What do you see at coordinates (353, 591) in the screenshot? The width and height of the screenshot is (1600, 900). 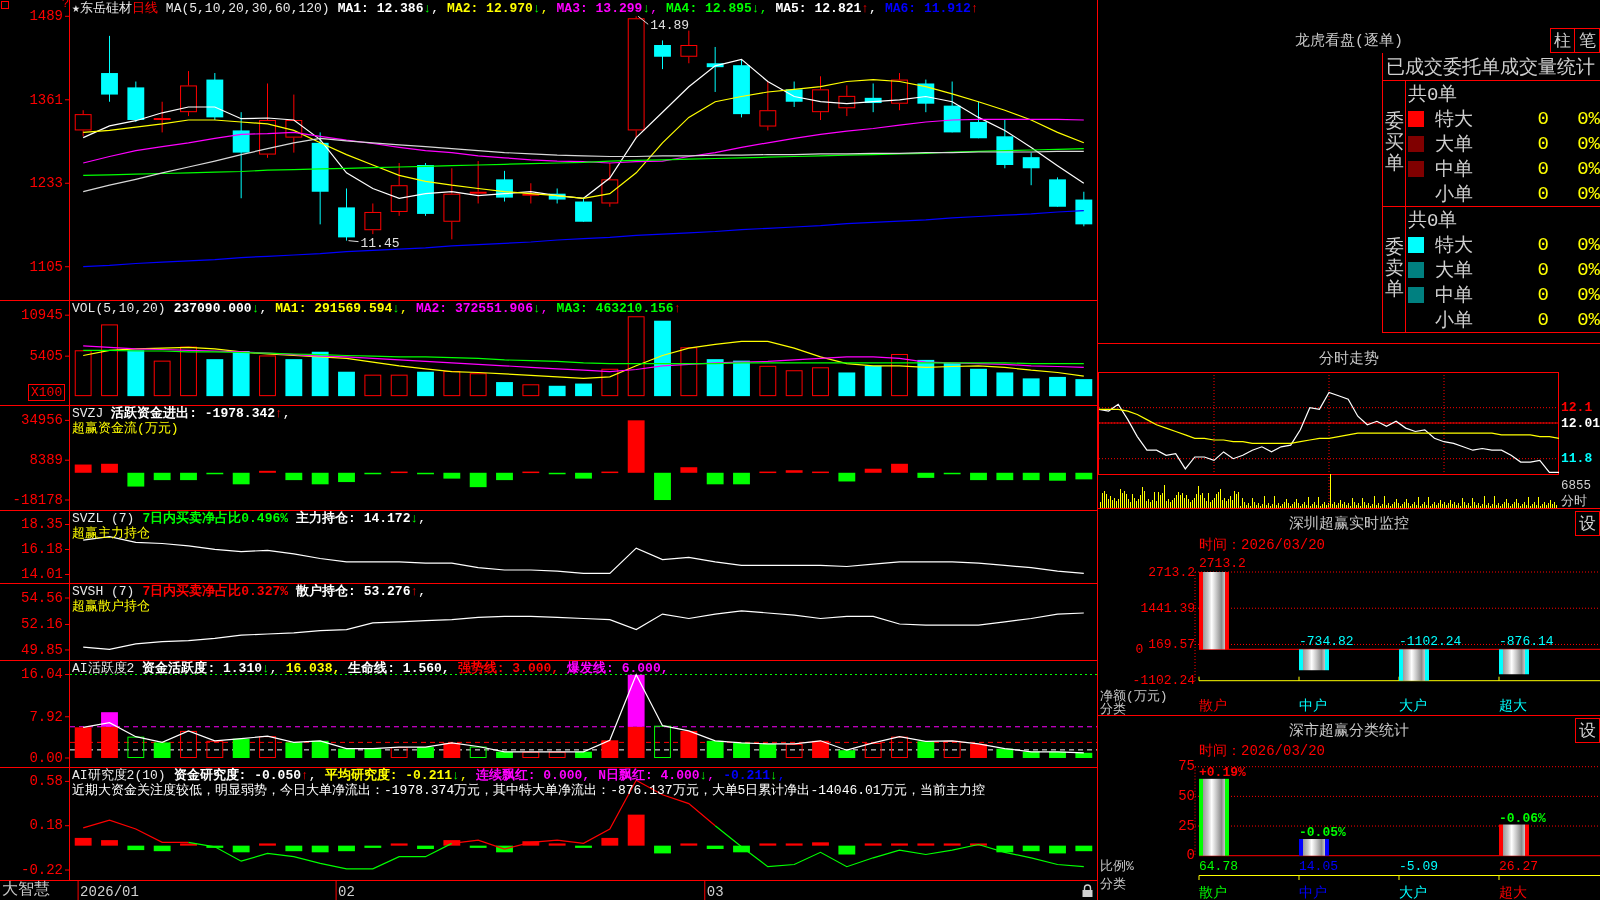 I see `indicator-reading: 散户持仓: 53.276` at bounding box center [353, 591].